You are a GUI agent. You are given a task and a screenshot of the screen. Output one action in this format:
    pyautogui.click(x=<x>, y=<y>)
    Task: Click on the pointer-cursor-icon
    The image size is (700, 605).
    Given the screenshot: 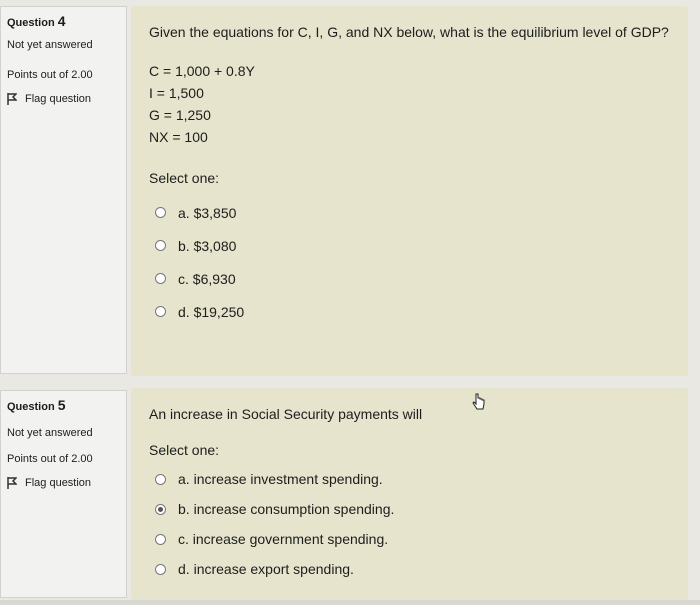 What is the action you would take?
    pyautogui.click(x=478, y=401)
    